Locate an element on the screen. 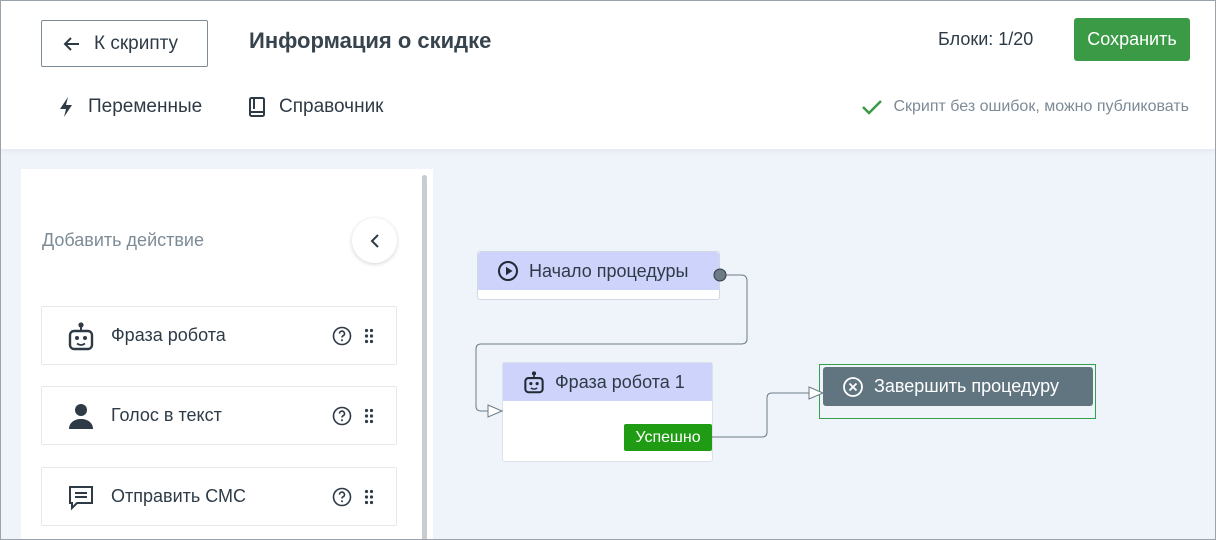  action-label: Отправить СМС is located at coordinates (179, 496).